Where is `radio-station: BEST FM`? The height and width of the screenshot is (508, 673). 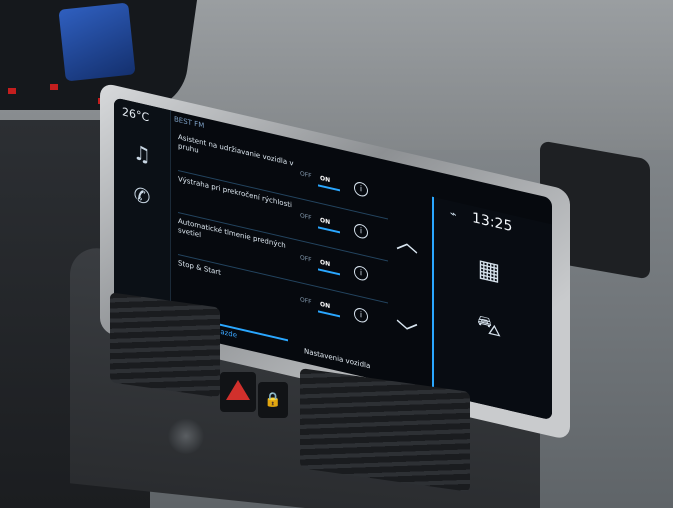
radio-station: BEST FM is located at coordinates (189, 123).